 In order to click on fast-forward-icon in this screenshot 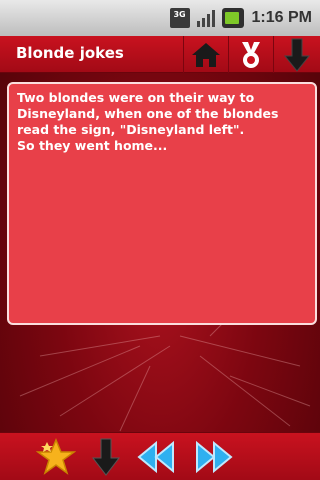, I will do `click(214, 457)`.